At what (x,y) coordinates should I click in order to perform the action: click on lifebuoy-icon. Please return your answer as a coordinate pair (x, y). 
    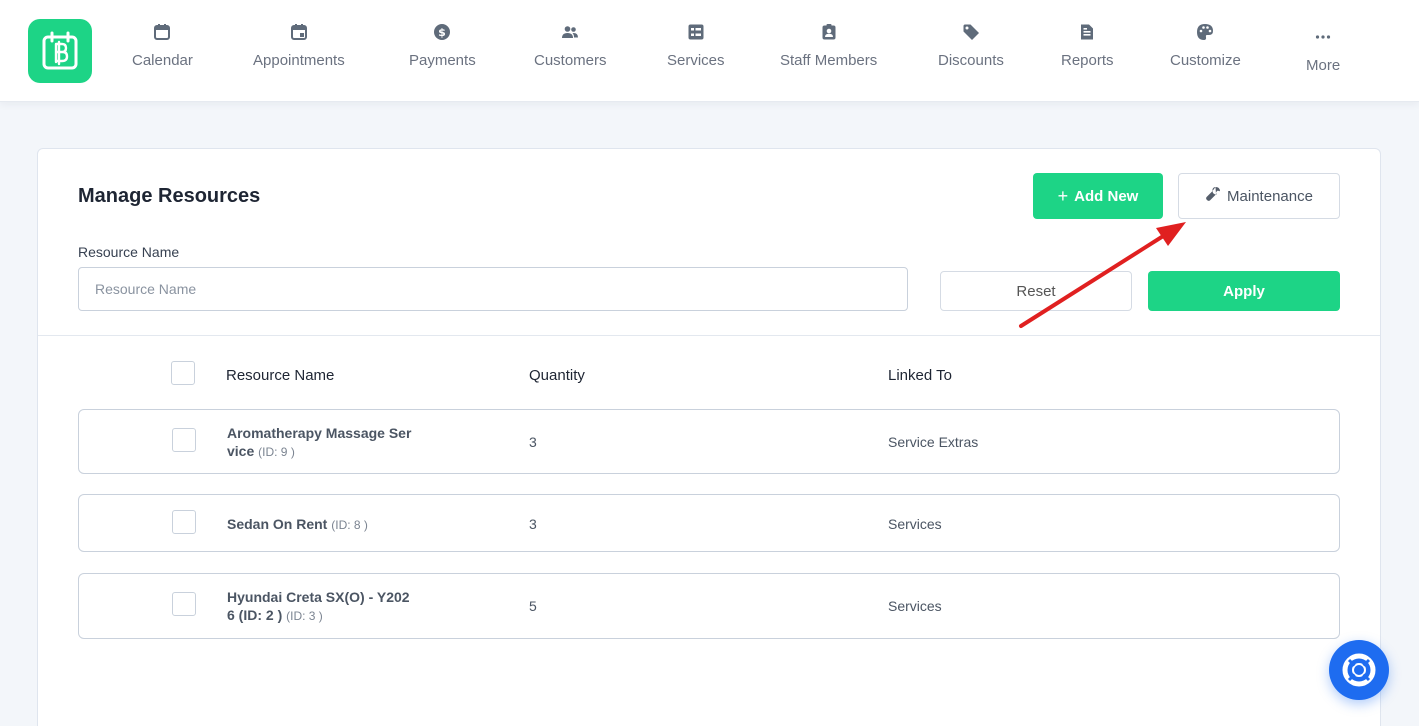
    Looking at the image, I should click on (1359, 670).